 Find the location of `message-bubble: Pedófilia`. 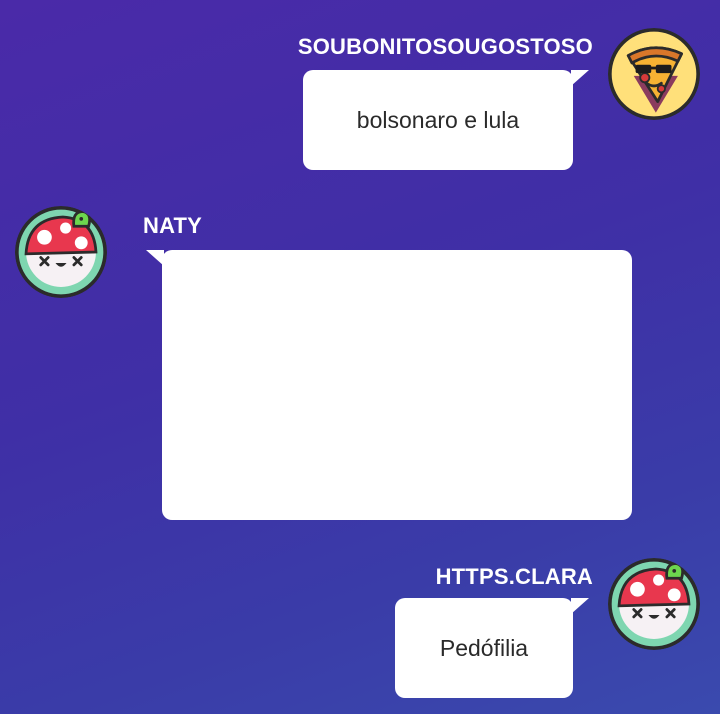

message-bubble: Pedófilia is located at coordinates (492, 648).